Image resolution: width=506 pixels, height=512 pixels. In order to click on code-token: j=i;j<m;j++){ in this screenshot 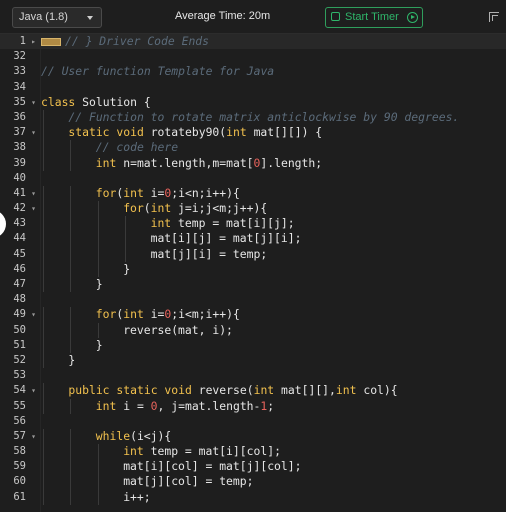, I will do `click(219, 208)`.